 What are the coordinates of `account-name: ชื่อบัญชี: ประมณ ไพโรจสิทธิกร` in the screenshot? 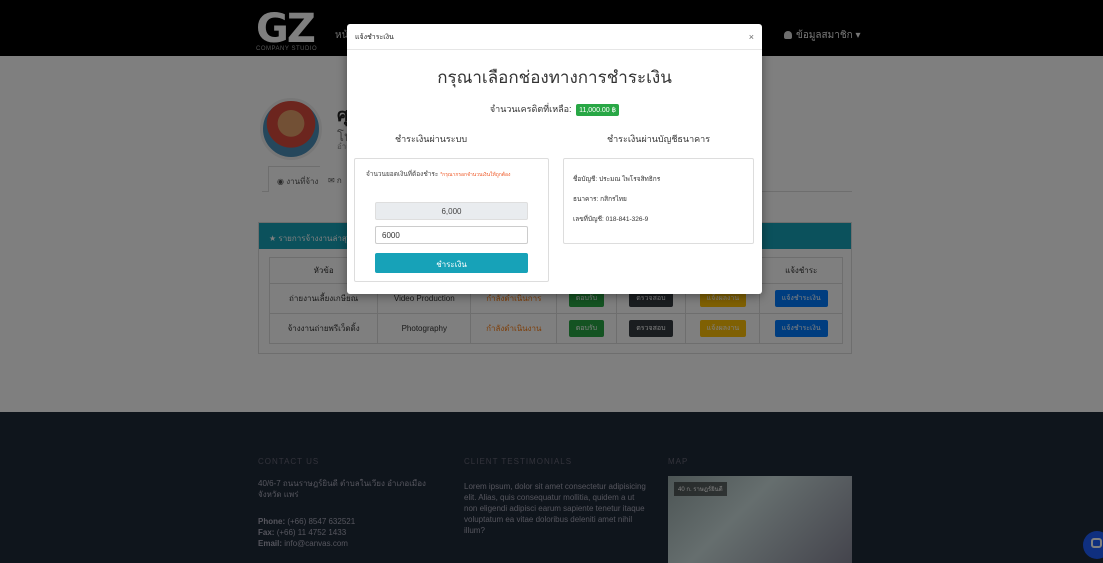 It's located at (617, 179).